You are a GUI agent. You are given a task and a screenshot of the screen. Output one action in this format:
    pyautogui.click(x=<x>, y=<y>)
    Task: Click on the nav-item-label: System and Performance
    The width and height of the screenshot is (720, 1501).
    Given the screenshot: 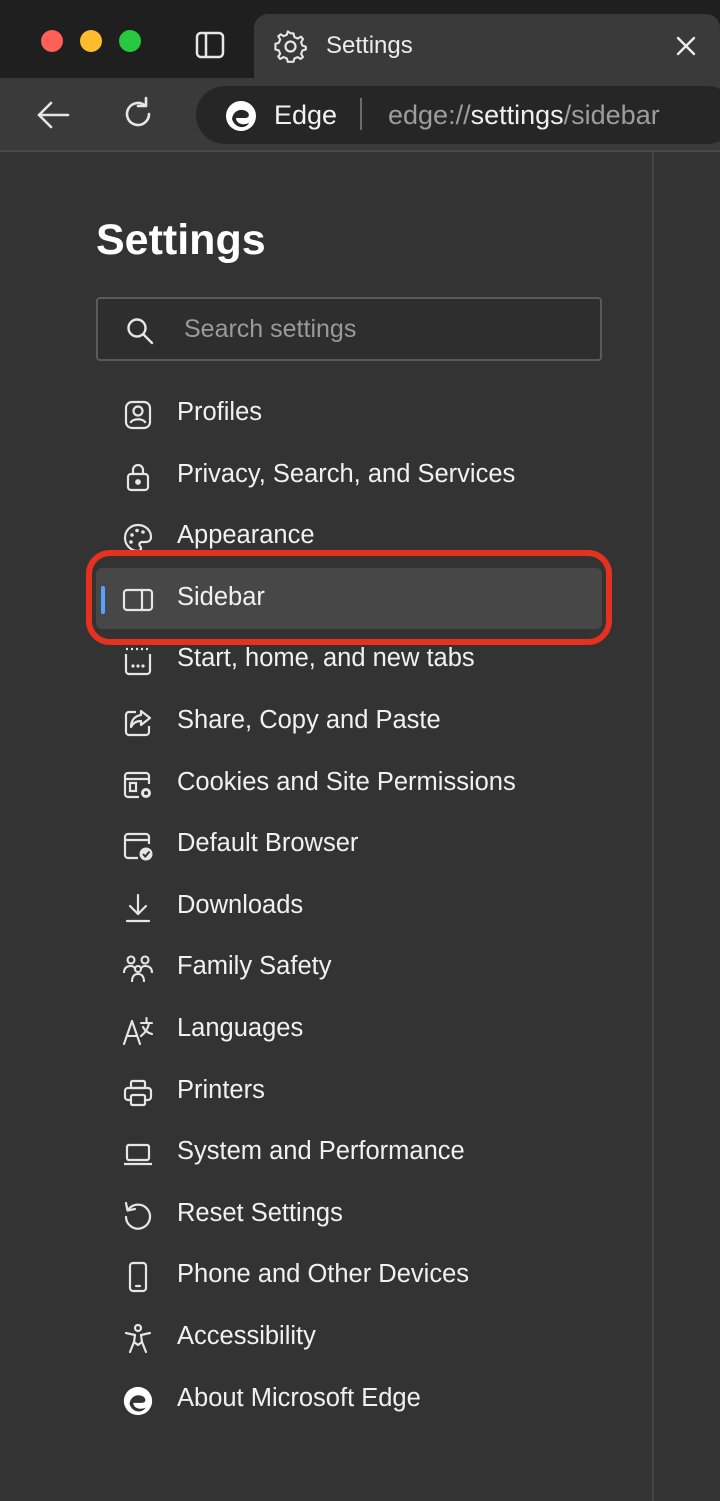 What is the action you would take?
    pyautogui.click(x=321, y=1151)
    